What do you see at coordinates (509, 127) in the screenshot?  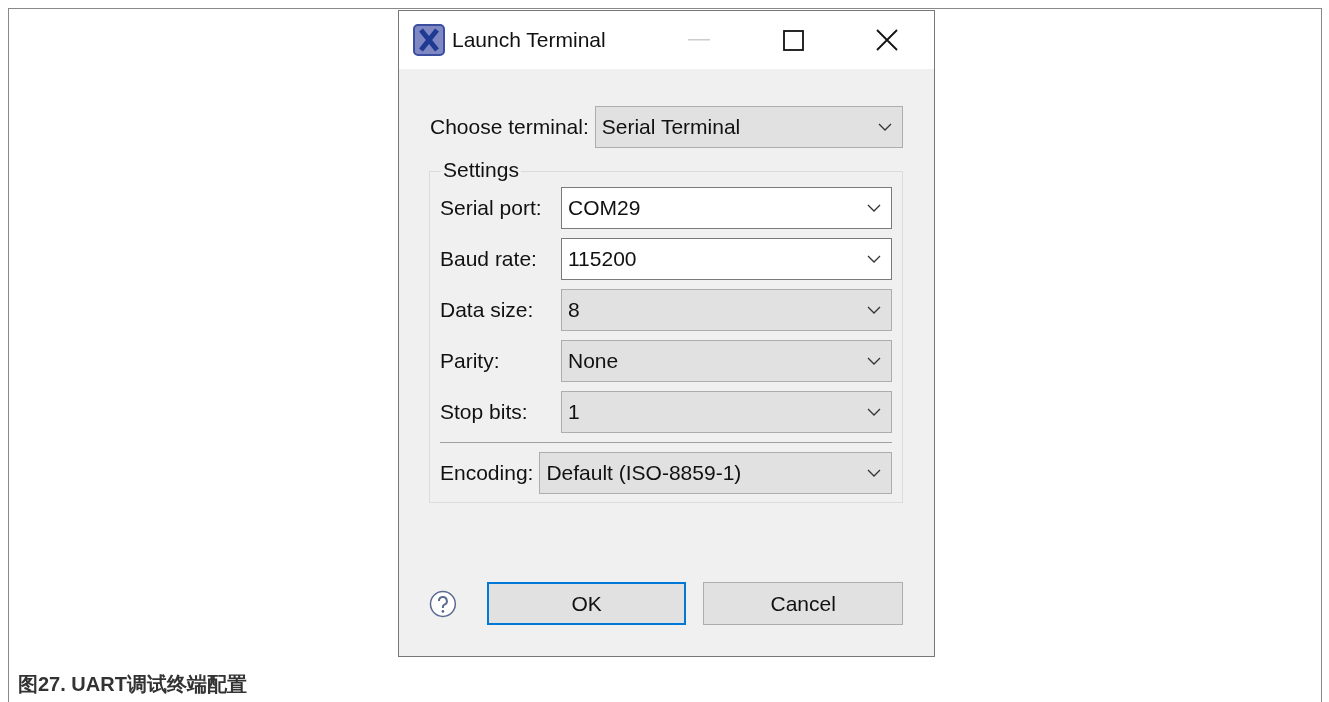 I see `field-label: Choose terminal:` at bounding box center [509, 127].